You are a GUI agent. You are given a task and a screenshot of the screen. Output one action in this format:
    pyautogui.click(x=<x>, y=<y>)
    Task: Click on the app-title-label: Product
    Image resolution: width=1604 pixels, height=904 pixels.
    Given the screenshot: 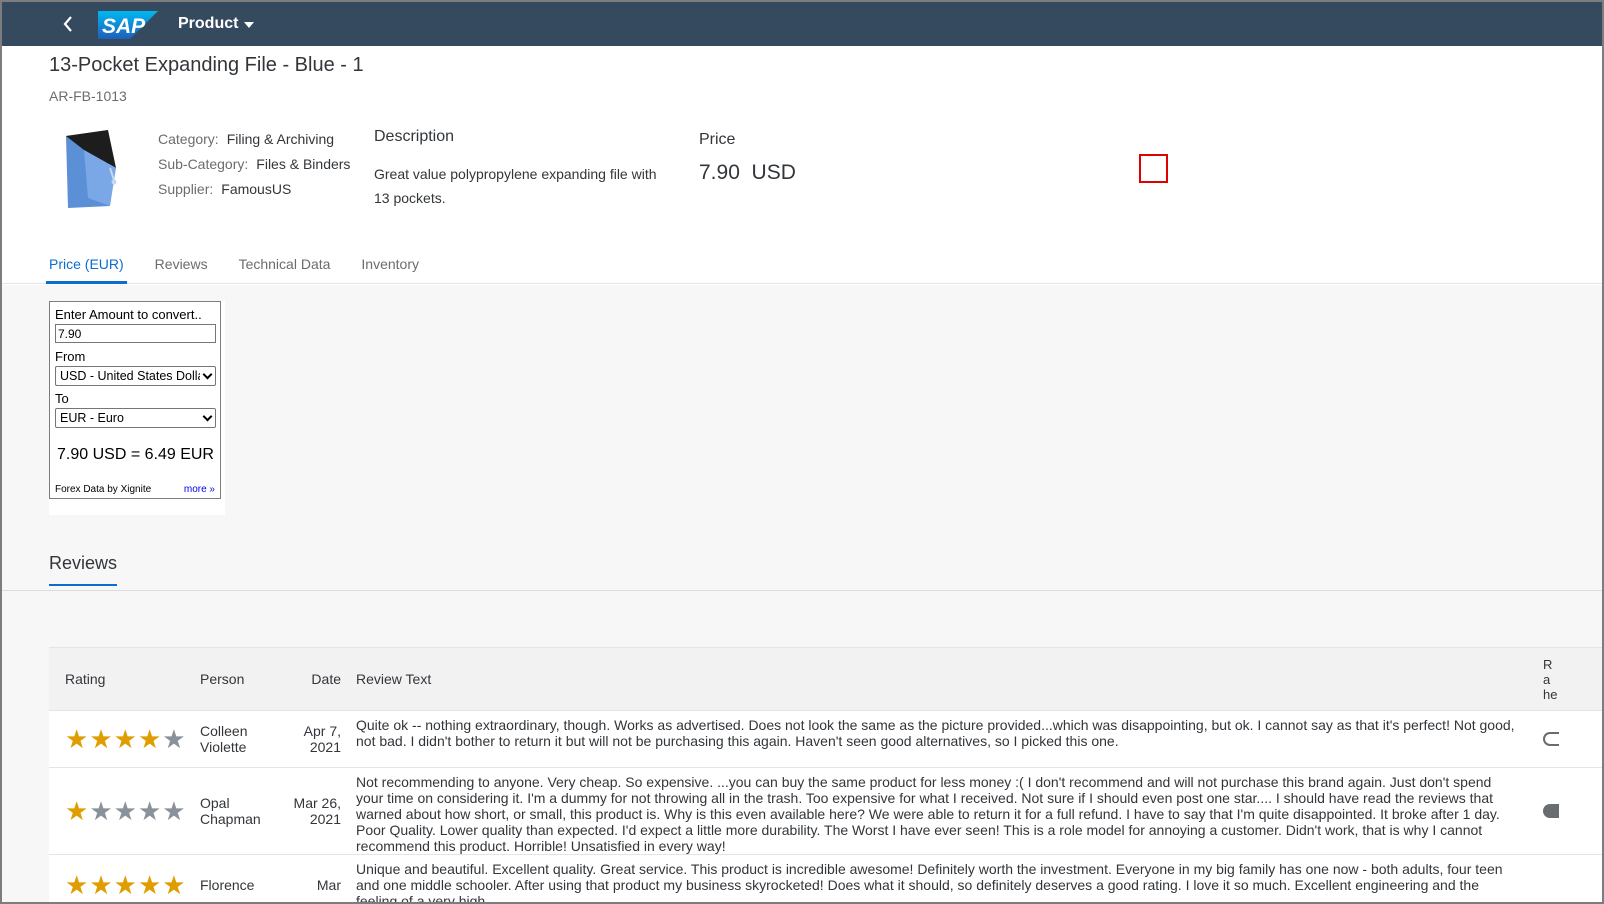 What is the action you would take?
    pyautogui.click(x=208, y=23)
    